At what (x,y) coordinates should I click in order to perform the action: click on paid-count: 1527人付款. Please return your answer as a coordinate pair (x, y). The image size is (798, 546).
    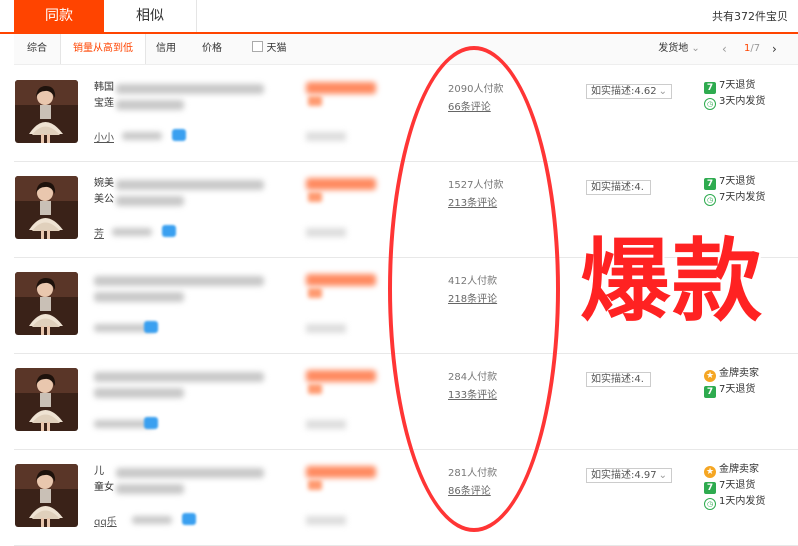
    Looking at the image, I should click on (476, 185).